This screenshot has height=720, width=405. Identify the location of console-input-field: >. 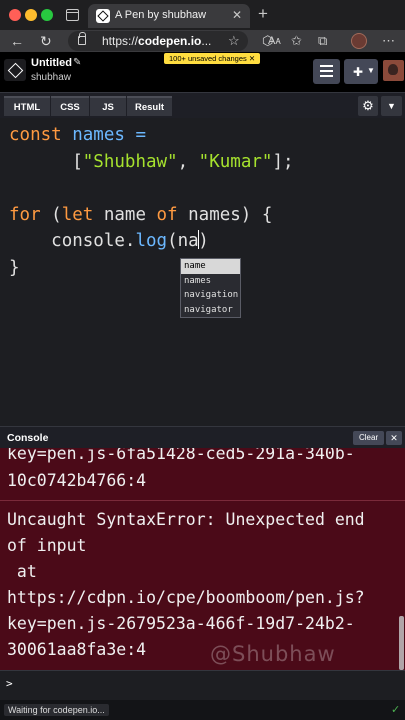
(202, 685).